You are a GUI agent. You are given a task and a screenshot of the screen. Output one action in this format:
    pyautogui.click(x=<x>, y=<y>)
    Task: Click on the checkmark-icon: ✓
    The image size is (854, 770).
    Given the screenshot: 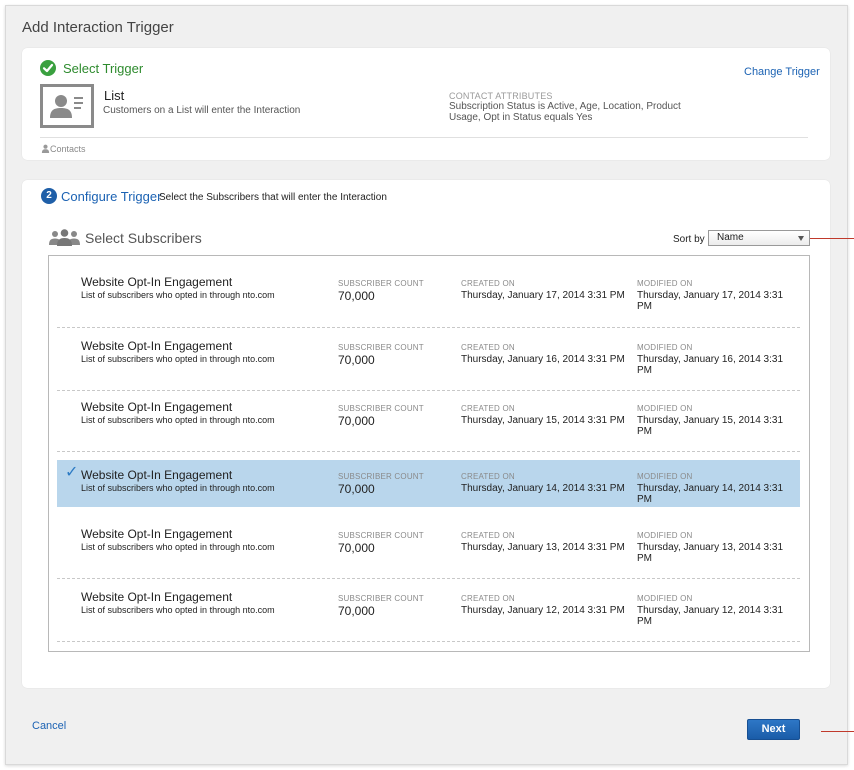 What is the action you would take?
    pyautogui.click(x=72, y=472)
    